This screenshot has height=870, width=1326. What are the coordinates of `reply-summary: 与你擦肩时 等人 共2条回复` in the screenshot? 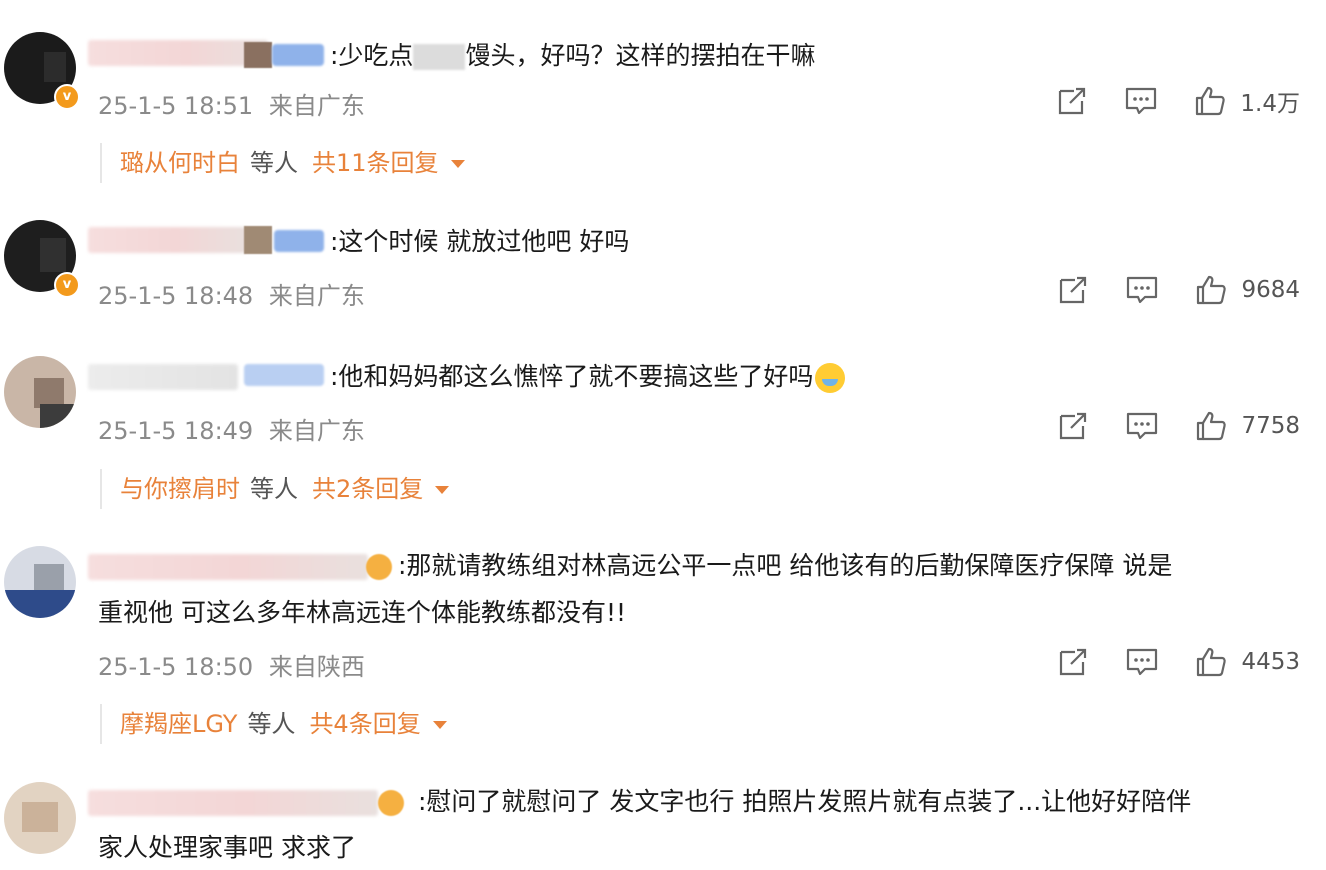 It's located at (275, 489).